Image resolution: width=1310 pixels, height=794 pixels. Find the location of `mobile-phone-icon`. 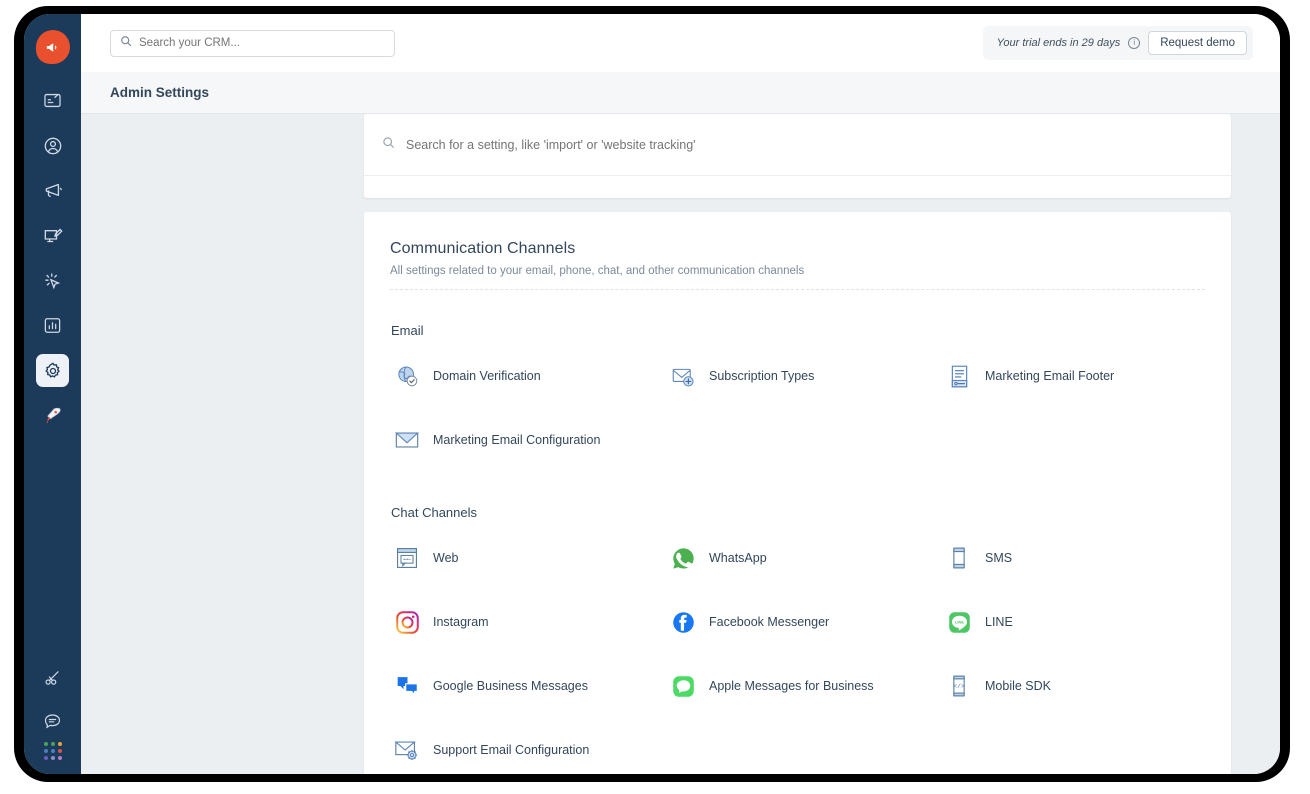

mobile-phone-icon is located at coordinates (959, 558).